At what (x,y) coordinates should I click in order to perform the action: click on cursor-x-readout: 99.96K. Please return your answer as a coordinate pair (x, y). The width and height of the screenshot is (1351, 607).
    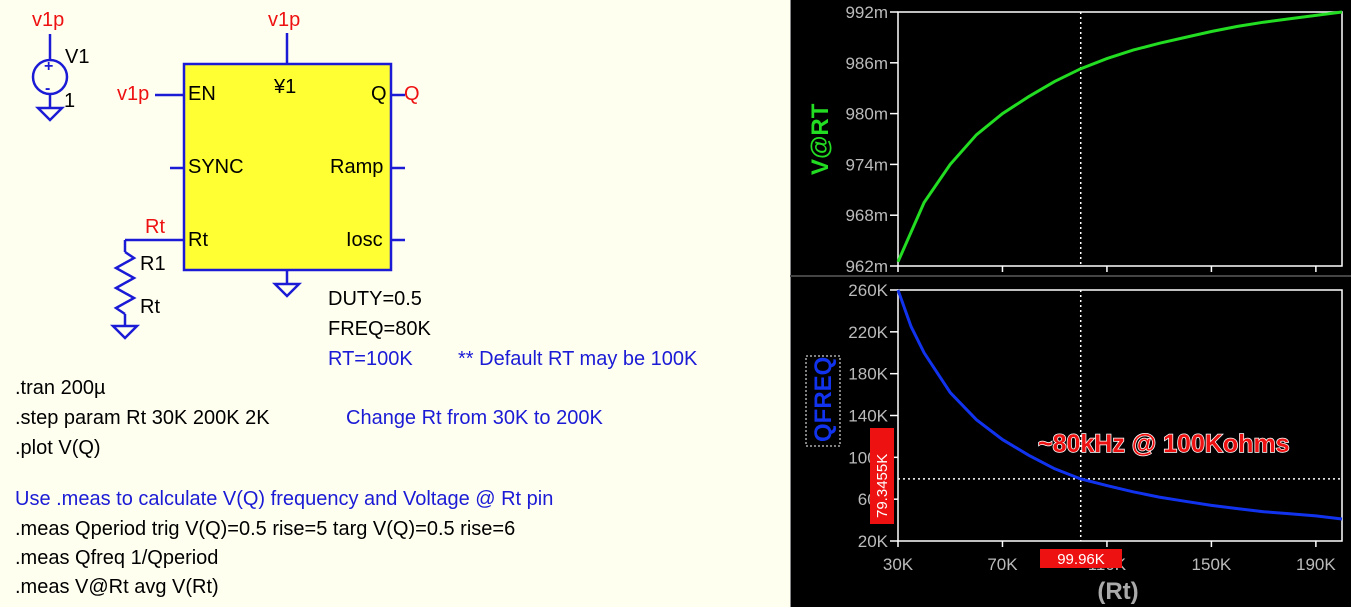
    Looking at the image, I should click on (1081, 559).